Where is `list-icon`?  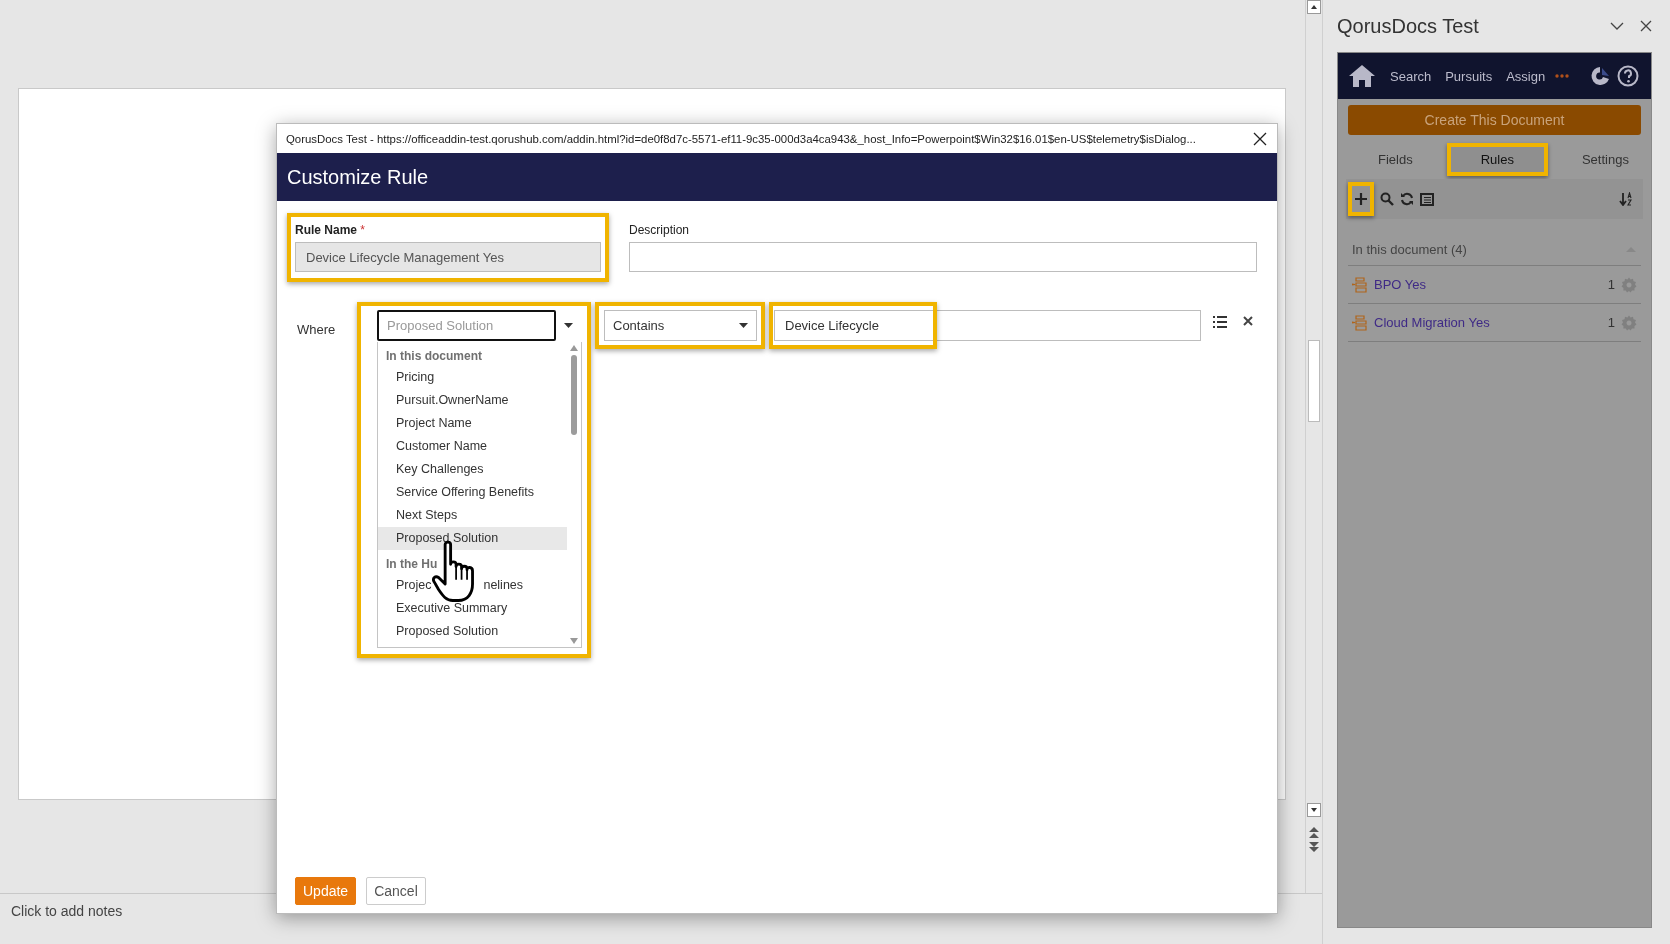 list-icon is located at coordinates (1220, 322).